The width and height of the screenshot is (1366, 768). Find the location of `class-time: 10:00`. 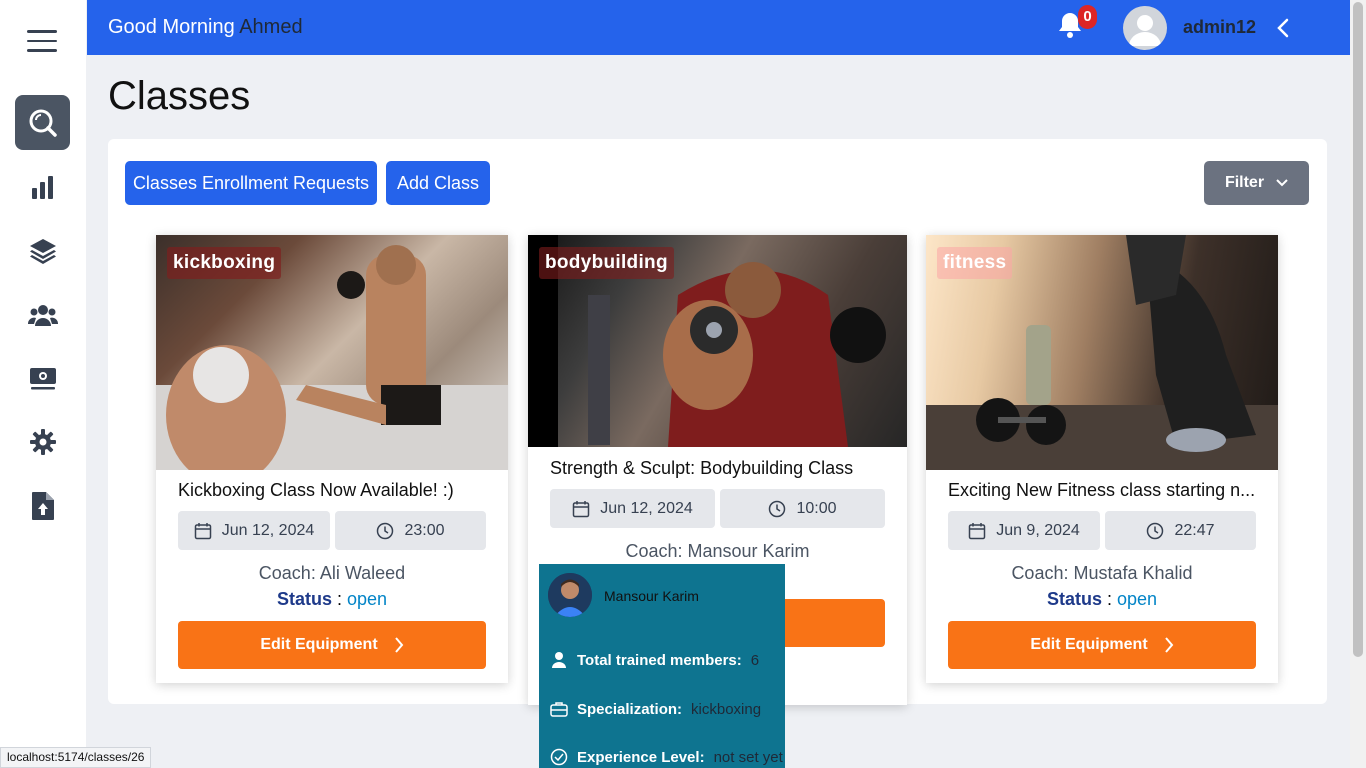

class-time: 10:00 is located at coordinates (816, 508).